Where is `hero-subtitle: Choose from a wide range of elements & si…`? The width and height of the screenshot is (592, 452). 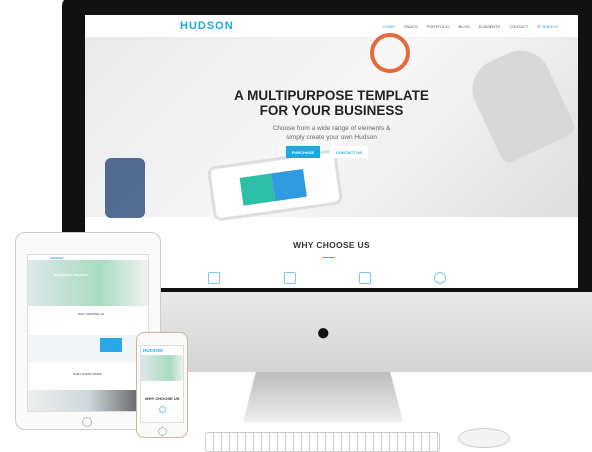 hero-subtitle: Choose from a wide range of elements & si… is located at coordinates (331, 133).